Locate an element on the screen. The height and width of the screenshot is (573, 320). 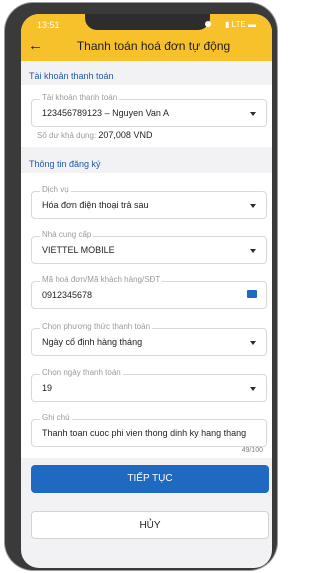
service-field-value: Hóa đơn điện thoại trả sau is located at coordinates (95, 205).